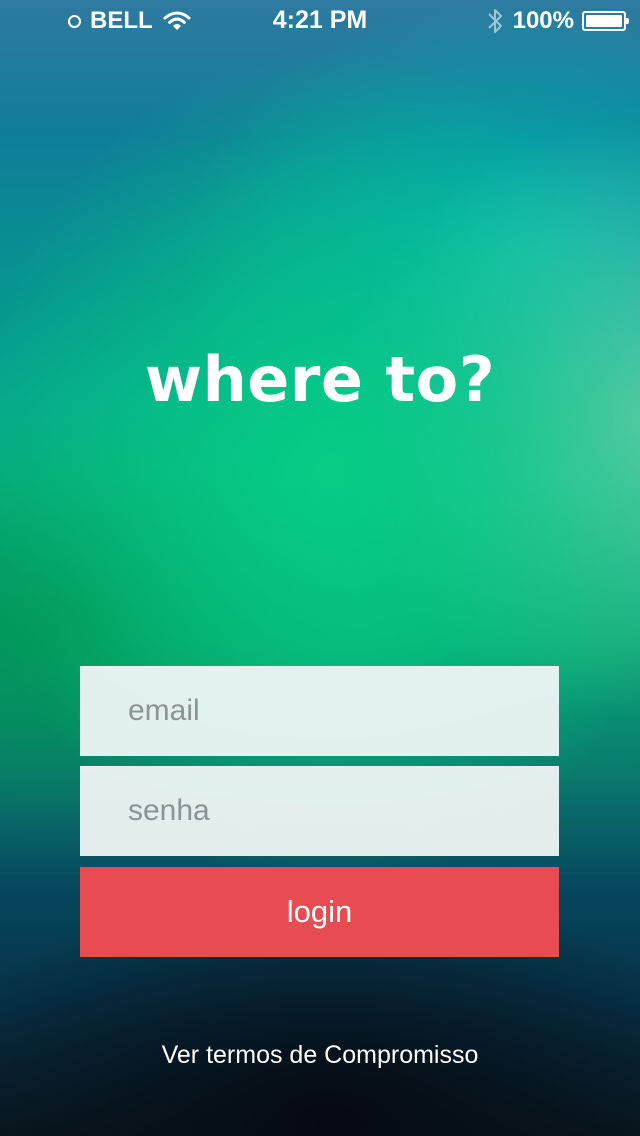 The image size is (640, 1136). I want to click on password-field, so click(319, 811).